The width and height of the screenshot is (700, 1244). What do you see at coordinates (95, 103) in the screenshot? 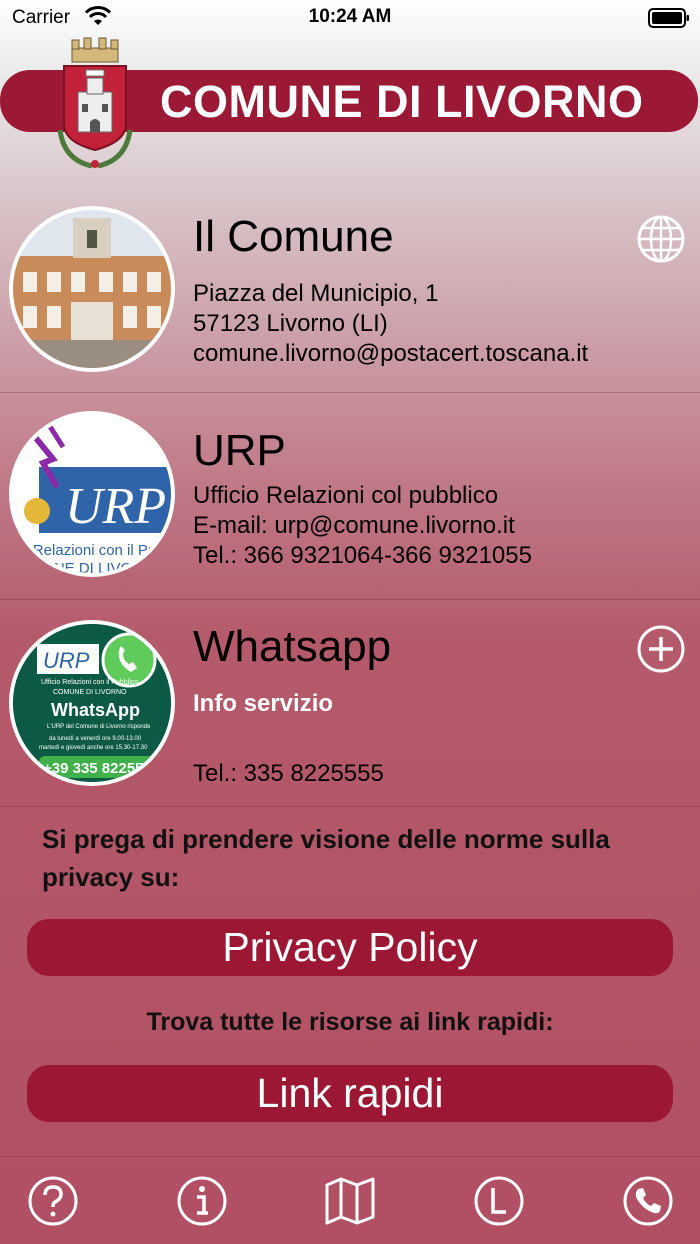
I see `crest-logo` at bounding box center [95, 103].